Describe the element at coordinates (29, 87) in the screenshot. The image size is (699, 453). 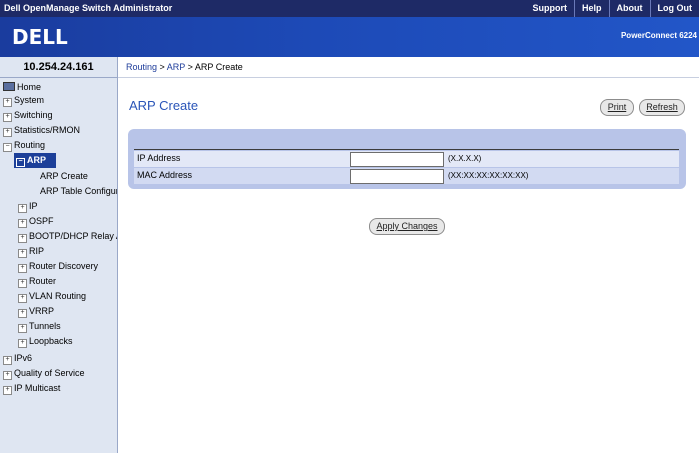
I see `sidebar-item-label: Home` at that location.